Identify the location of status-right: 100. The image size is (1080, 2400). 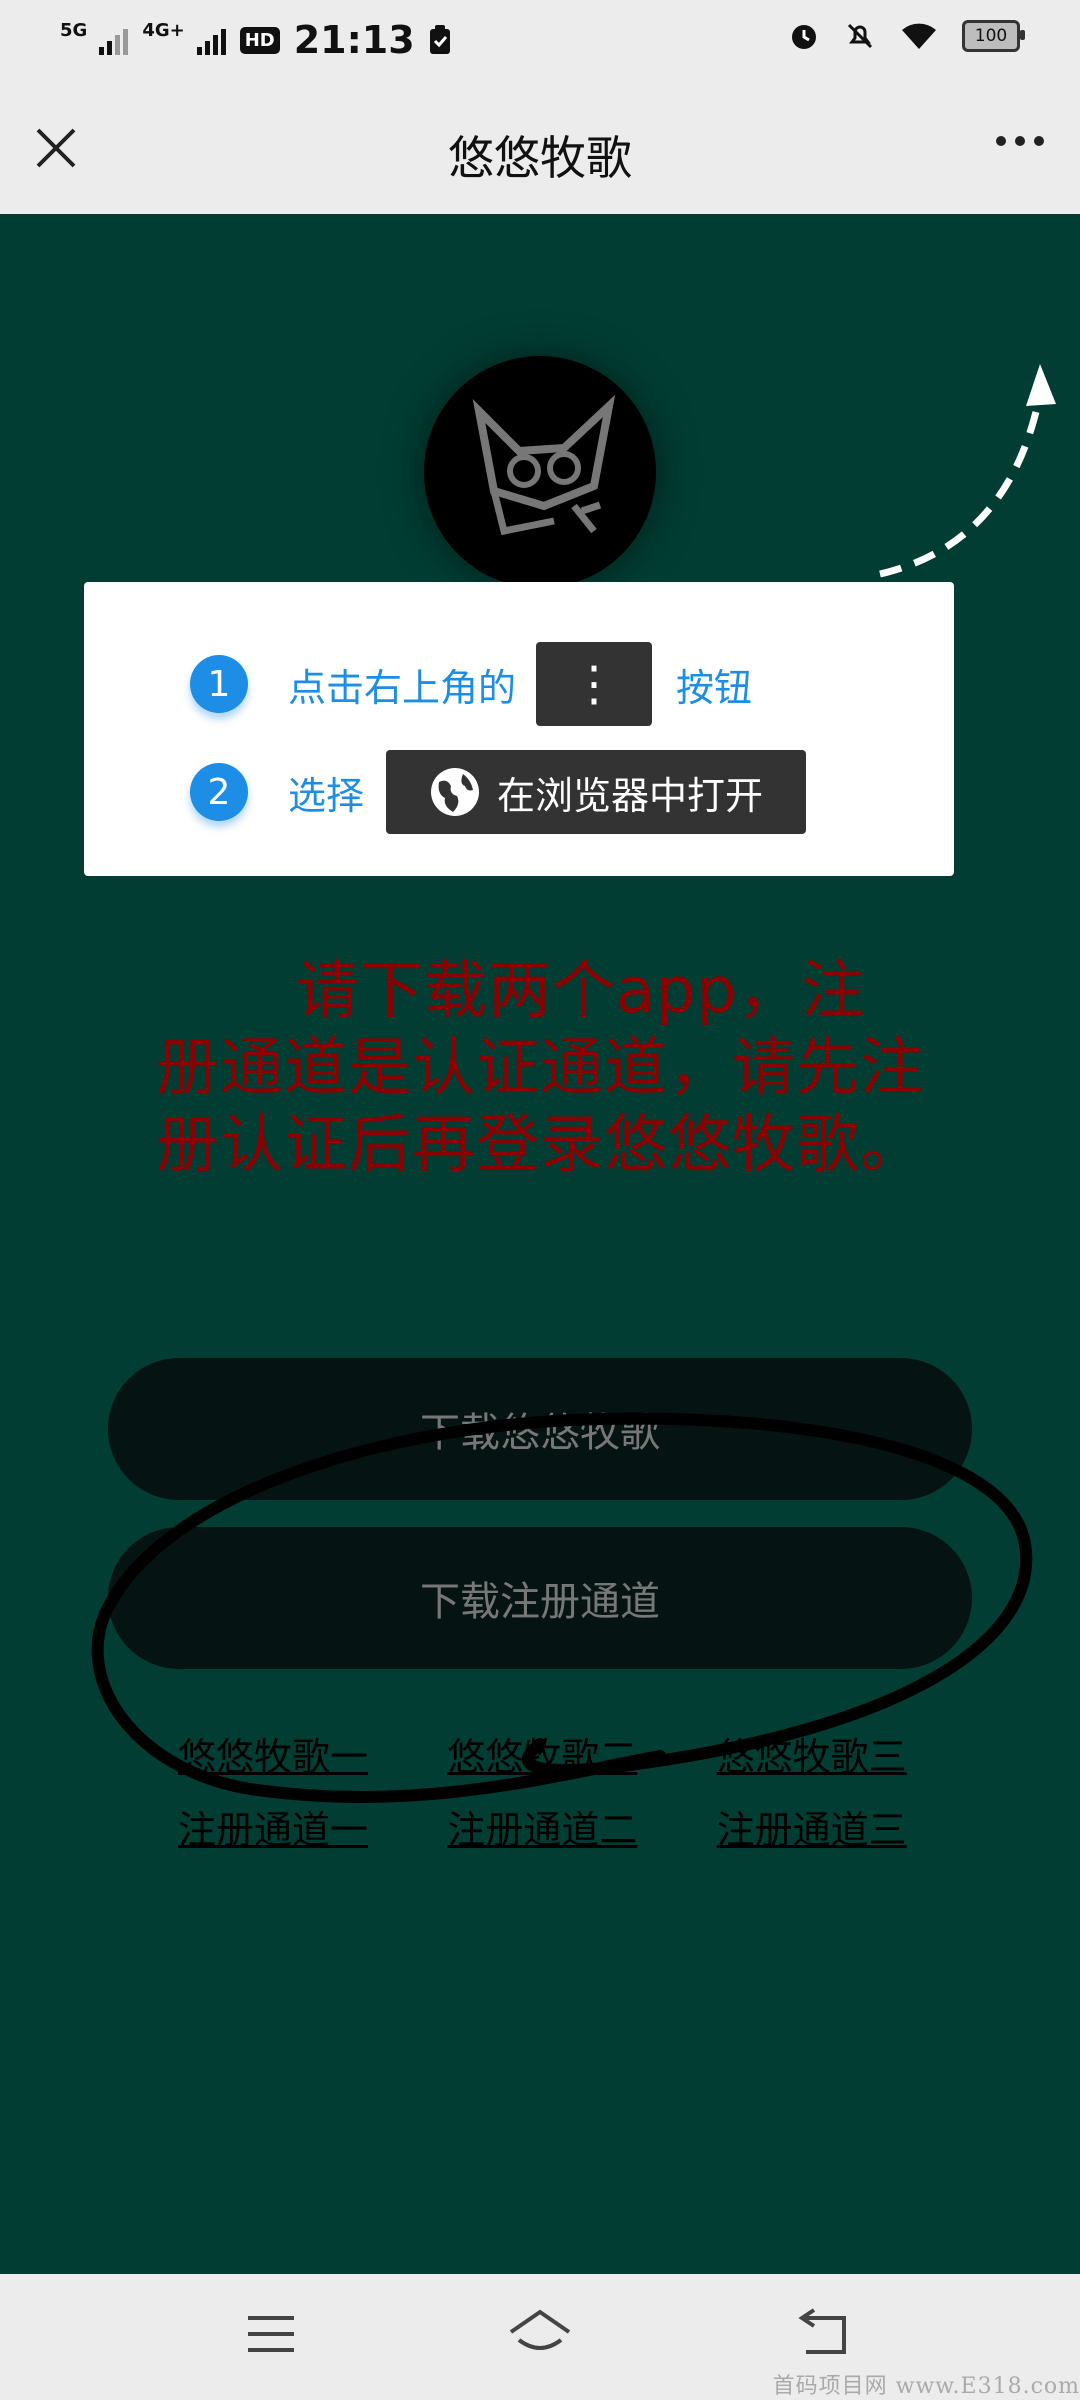
(906, 36).